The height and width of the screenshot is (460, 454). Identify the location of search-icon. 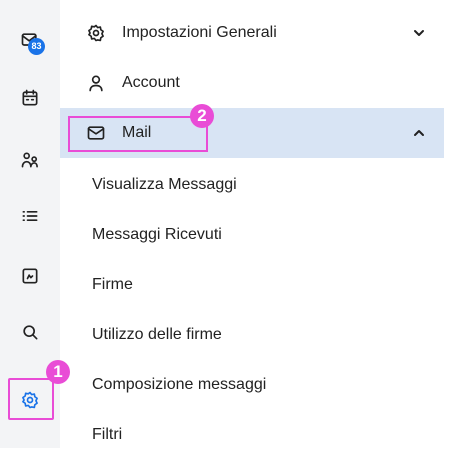
(30, 332).